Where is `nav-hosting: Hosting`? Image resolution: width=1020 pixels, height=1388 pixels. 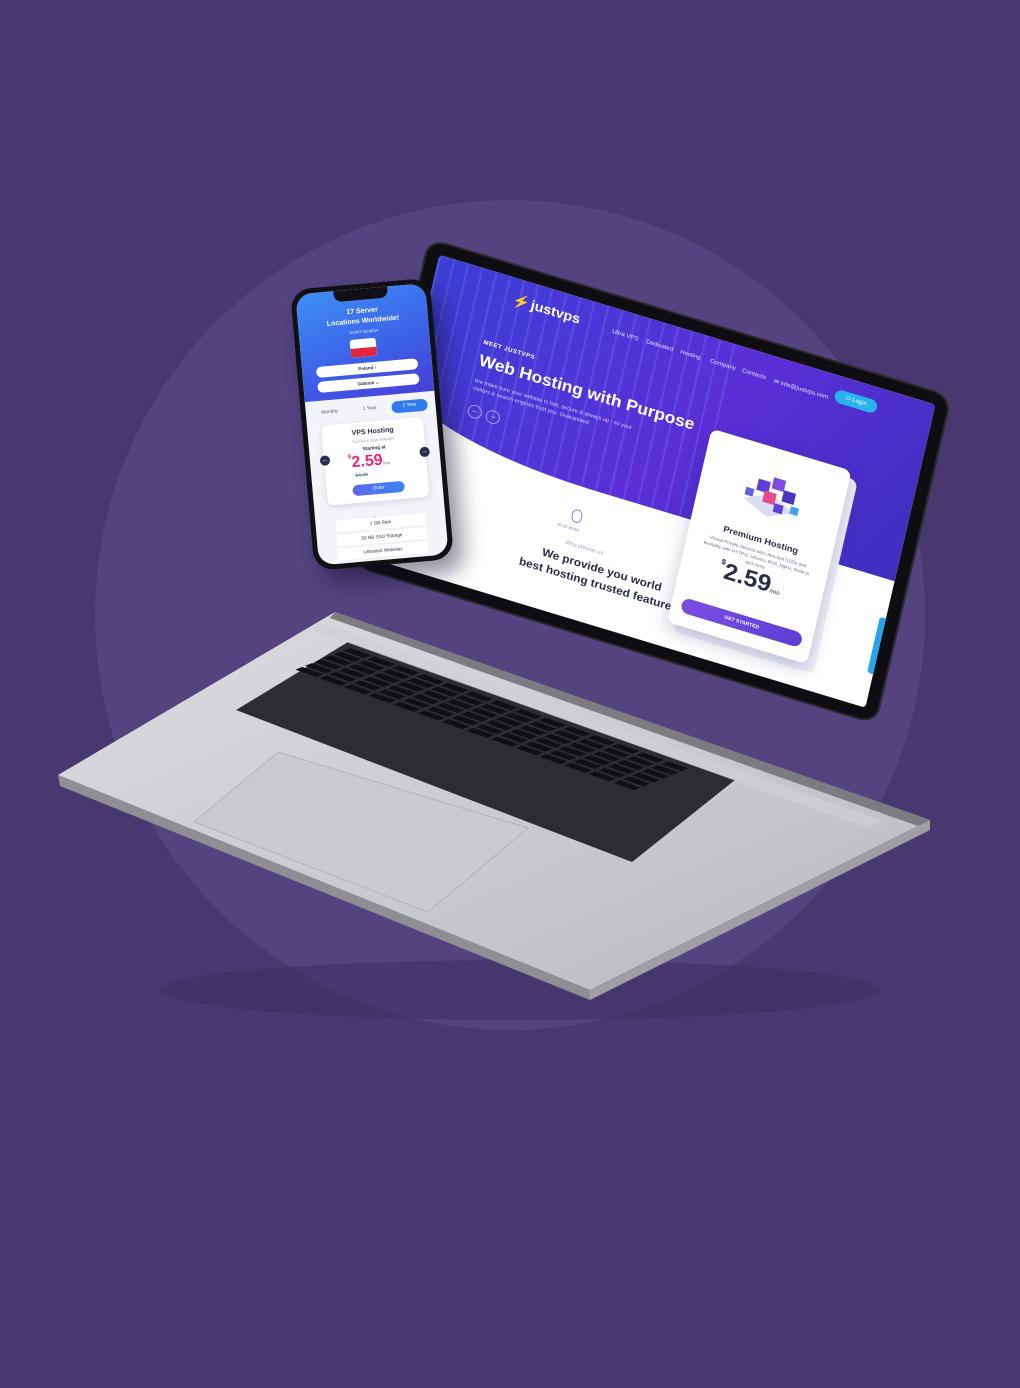 nav-hosting: Hosting is located at coordinates (690, 356).